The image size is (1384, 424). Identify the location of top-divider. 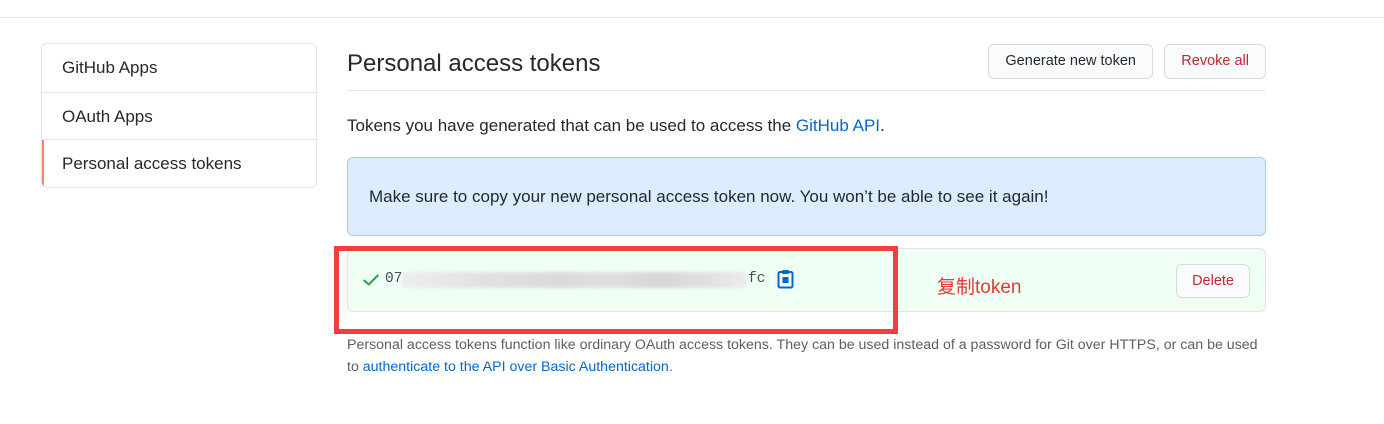
(692, 17).